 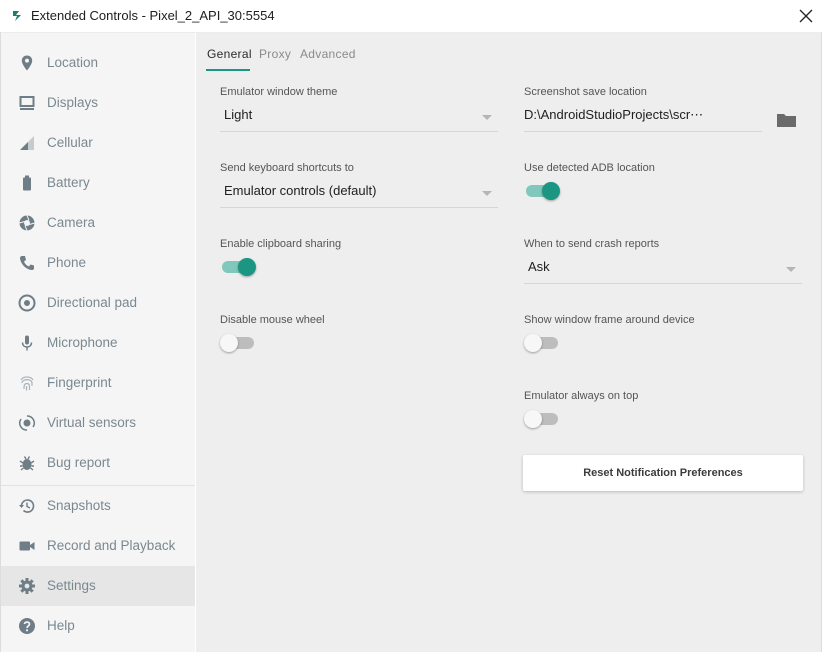 I want to click on sidebar-item-fingerprint: Fingerprint, so click(x=98, y=383).